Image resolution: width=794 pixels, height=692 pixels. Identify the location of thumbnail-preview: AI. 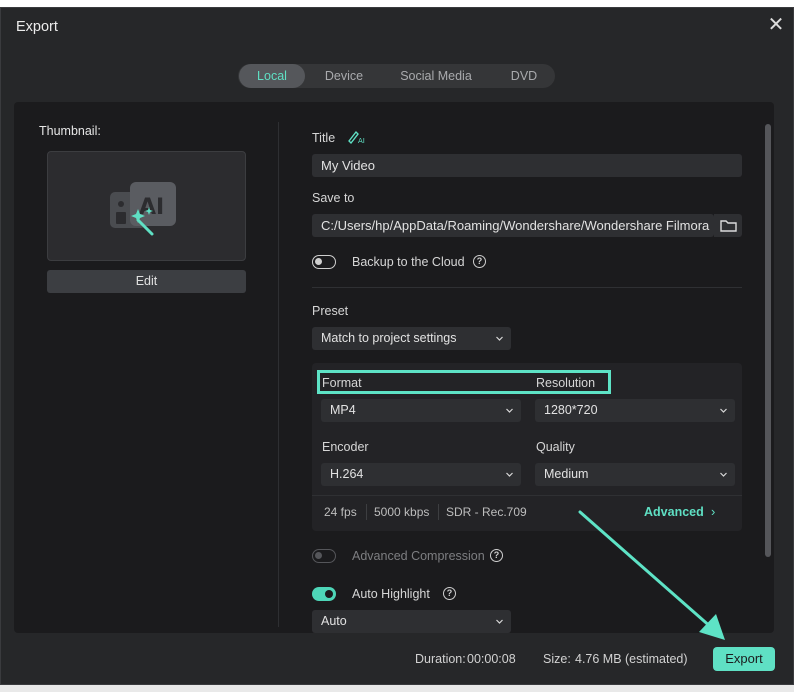
(146, 206).